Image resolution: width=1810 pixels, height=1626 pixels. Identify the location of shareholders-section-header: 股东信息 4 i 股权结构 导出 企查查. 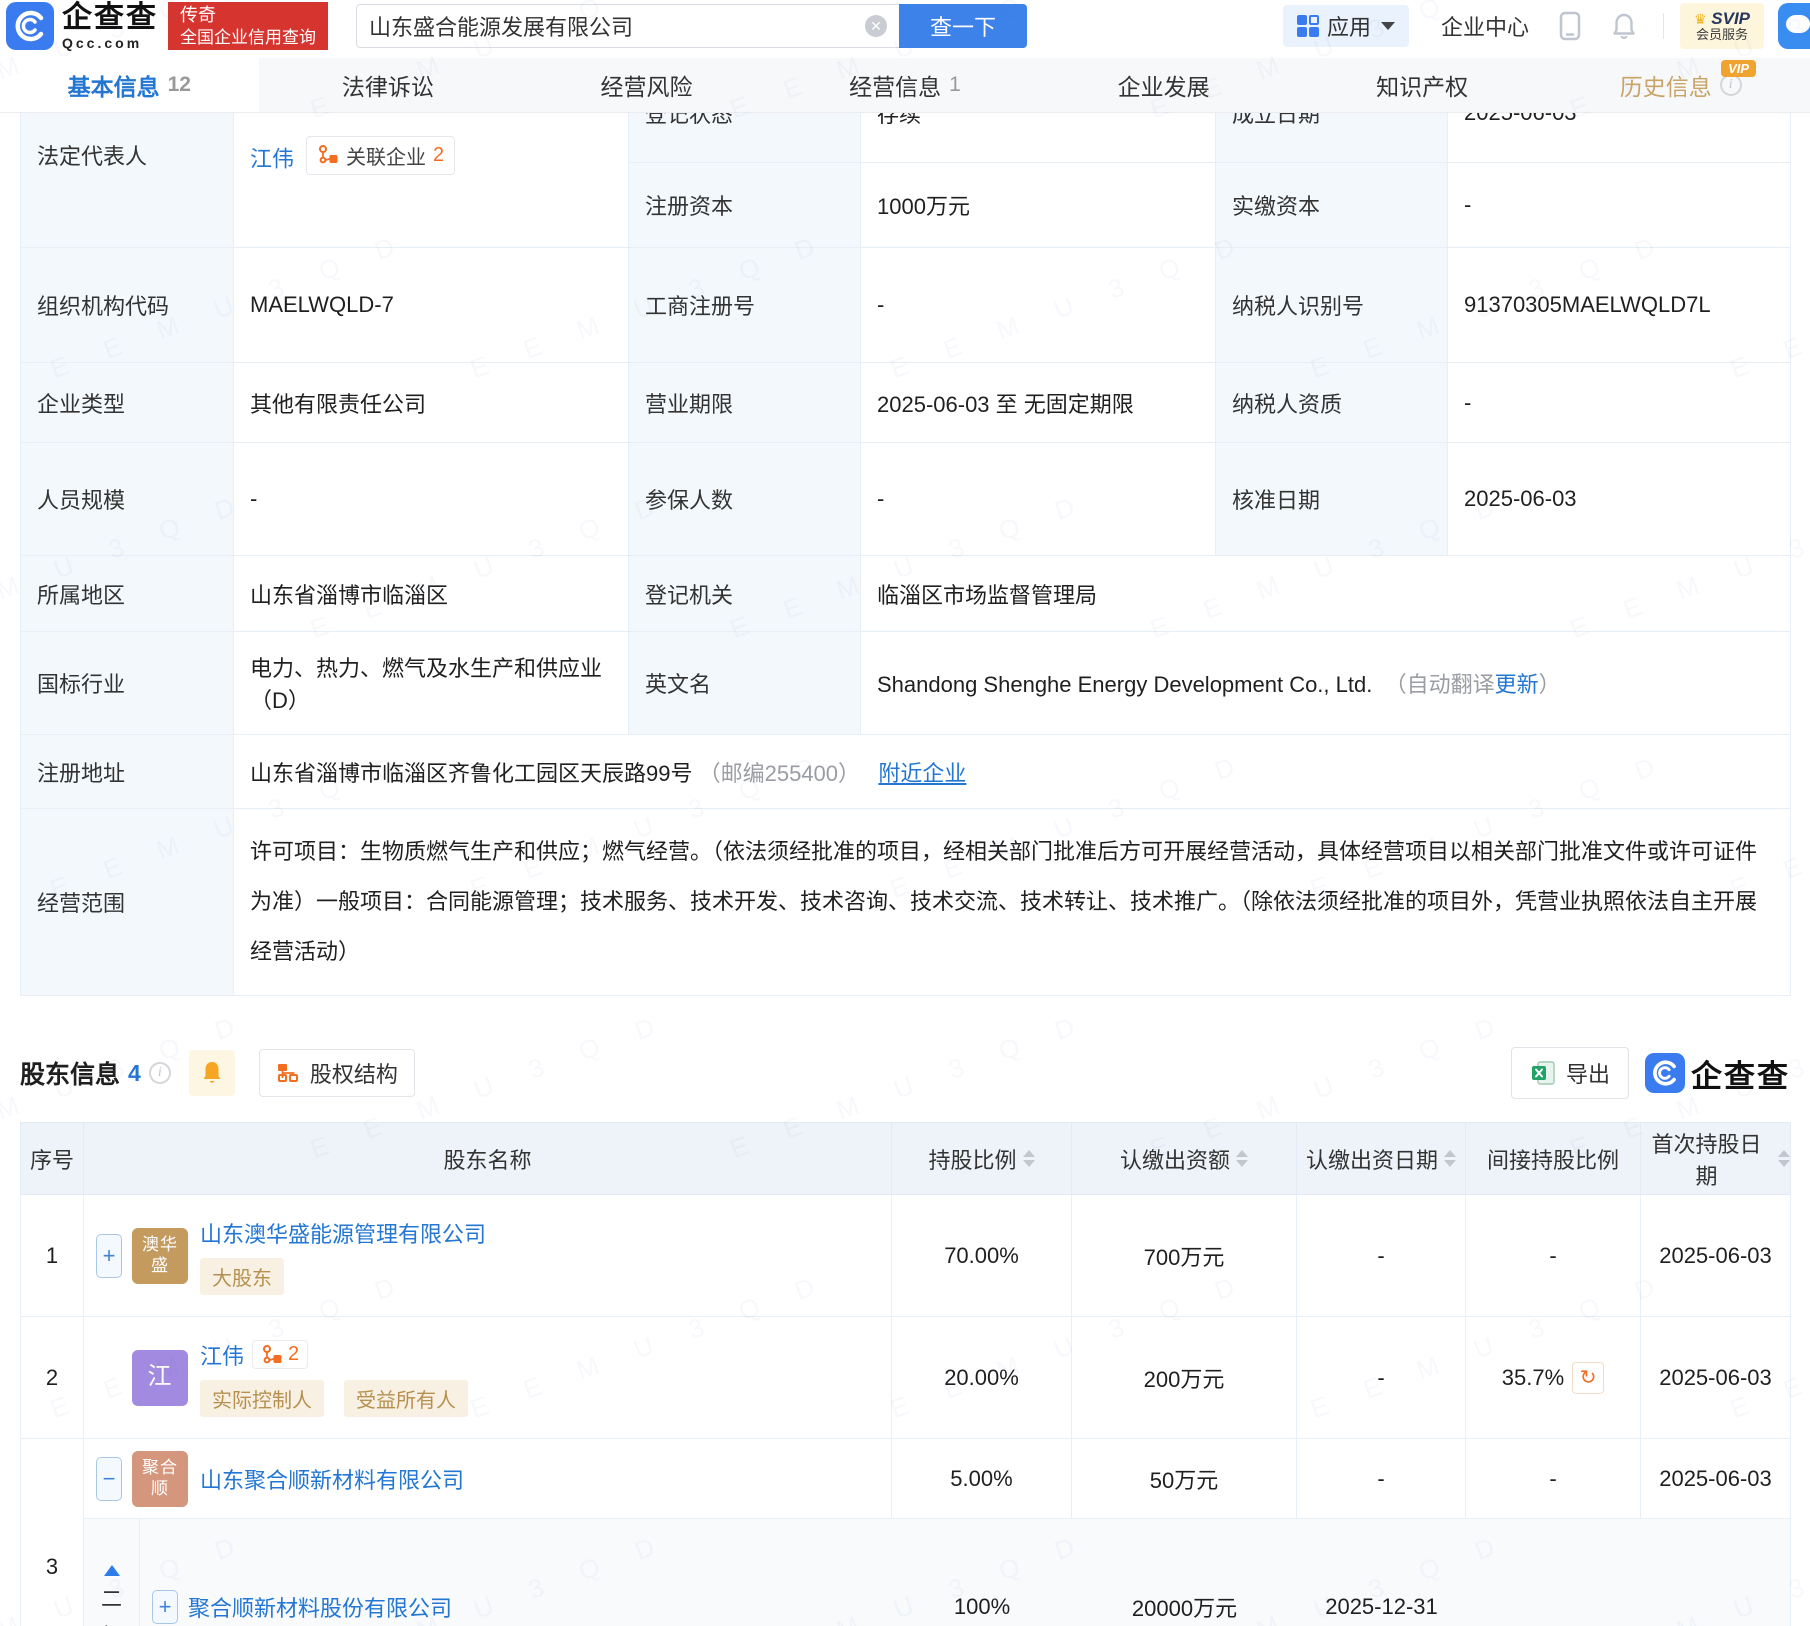
(905, 1073).